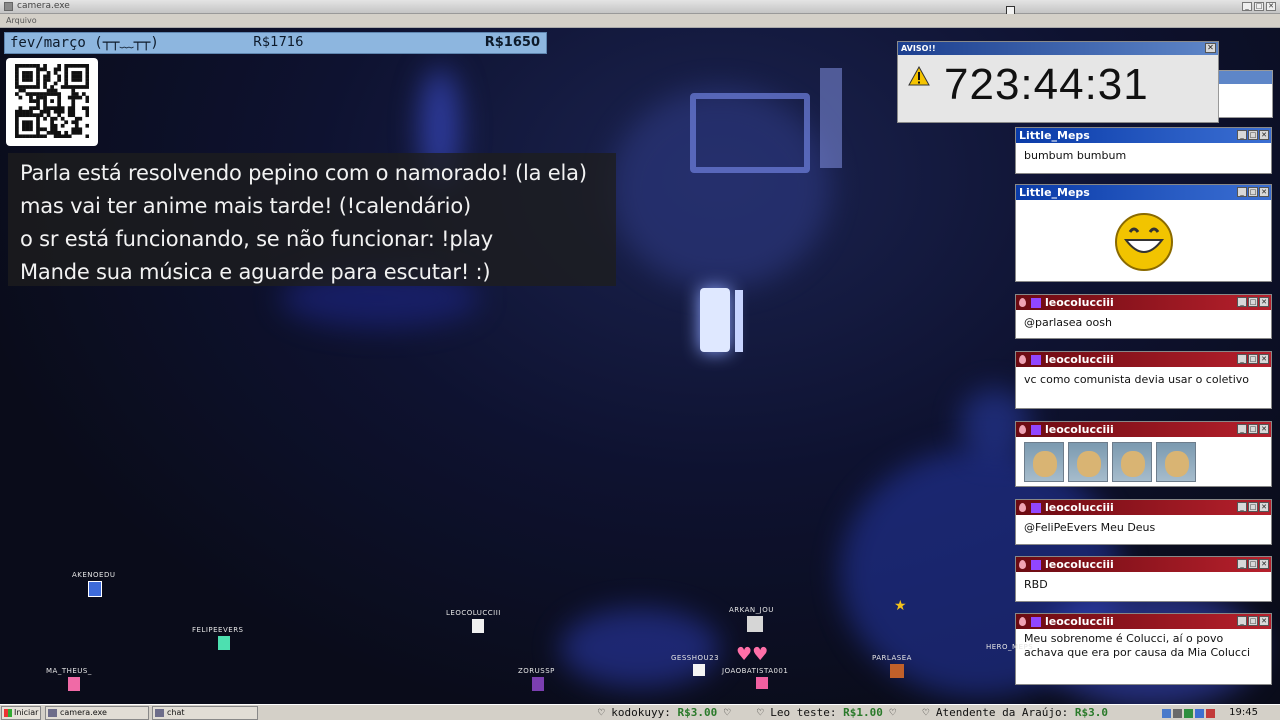  I want to click on countdown-timer: 723:44:31, so click(1046, 84).